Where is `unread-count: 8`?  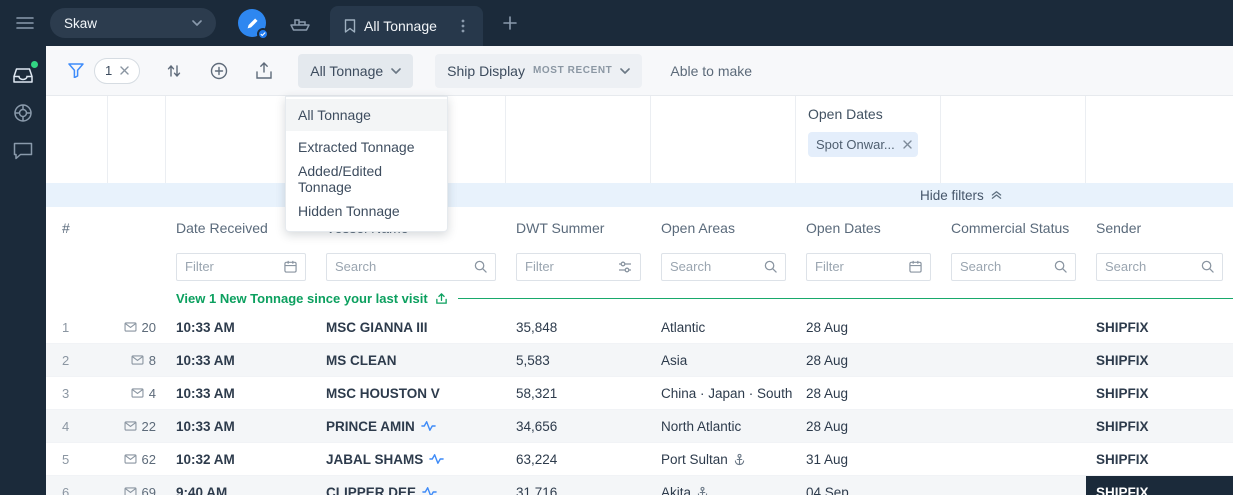 unread-count: 8 is located at coordinates (143, 360).